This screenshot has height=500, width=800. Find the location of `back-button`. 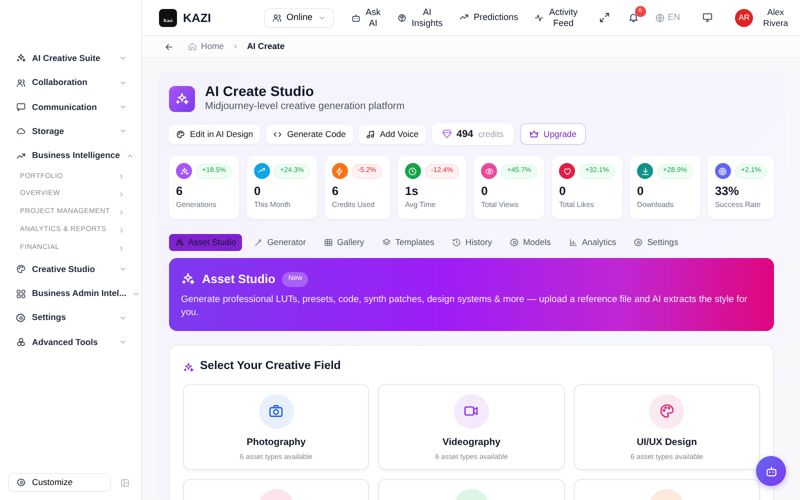

back-button is located at coordinates (169, 47).